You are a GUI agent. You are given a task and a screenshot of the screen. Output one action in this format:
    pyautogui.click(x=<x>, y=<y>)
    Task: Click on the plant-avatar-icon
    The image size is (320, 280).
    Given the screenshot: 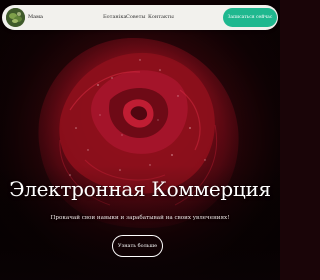 What is the action you would take?
    pyautogui.click(x=15, y=17)
    